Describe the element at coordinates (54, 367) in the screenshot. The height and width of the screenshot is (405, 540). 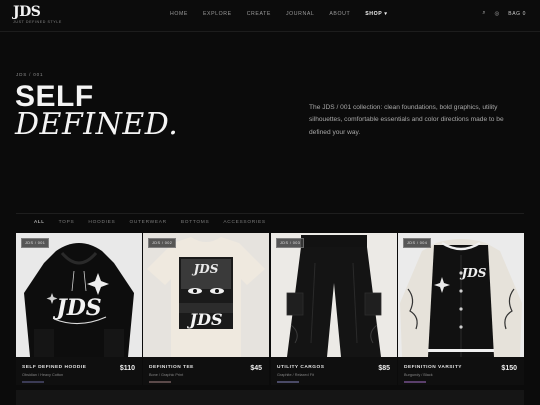
I see `product-name: SELF DEFINED HOODIE` at that location.